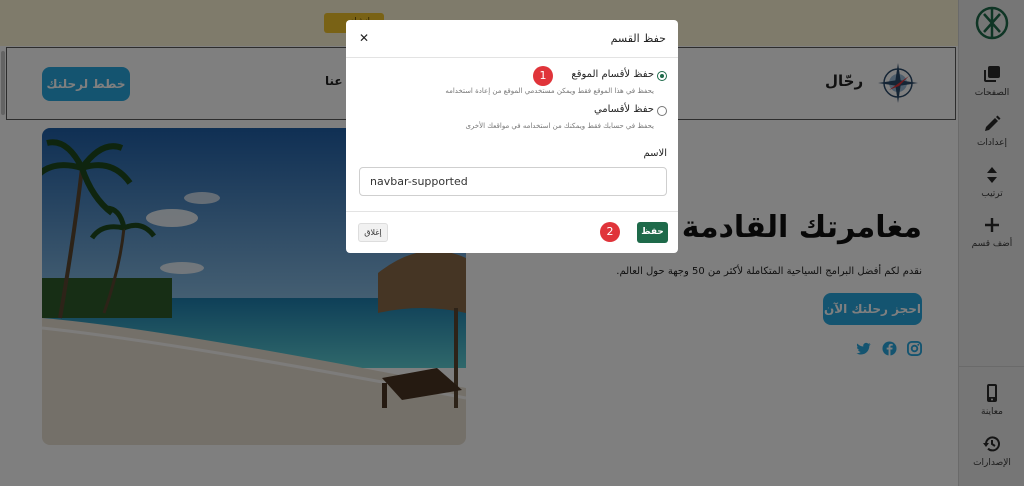  Describe the element at coordinates (364, 38) in the screenshot. I see `close-icon: ✕` at that location.